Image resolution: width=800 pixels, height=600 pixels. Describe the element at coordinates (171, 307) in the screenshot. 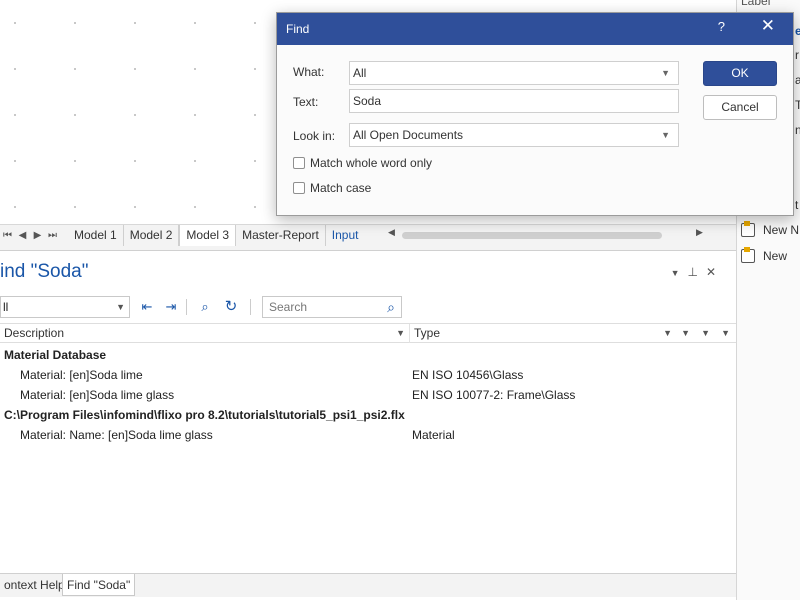

I see `collapse-all-icon: ⇥` at that location.